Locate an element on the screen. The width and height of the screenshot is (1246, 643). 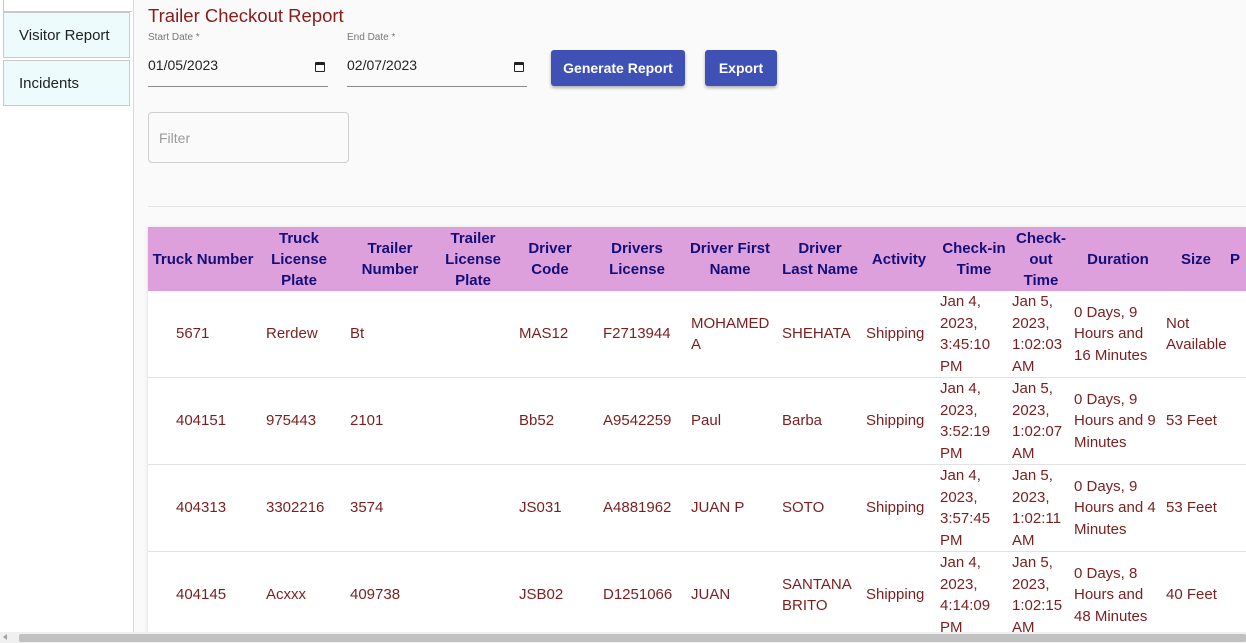
cell-driver-code: MAS12 is located at coordinates (550, 334).